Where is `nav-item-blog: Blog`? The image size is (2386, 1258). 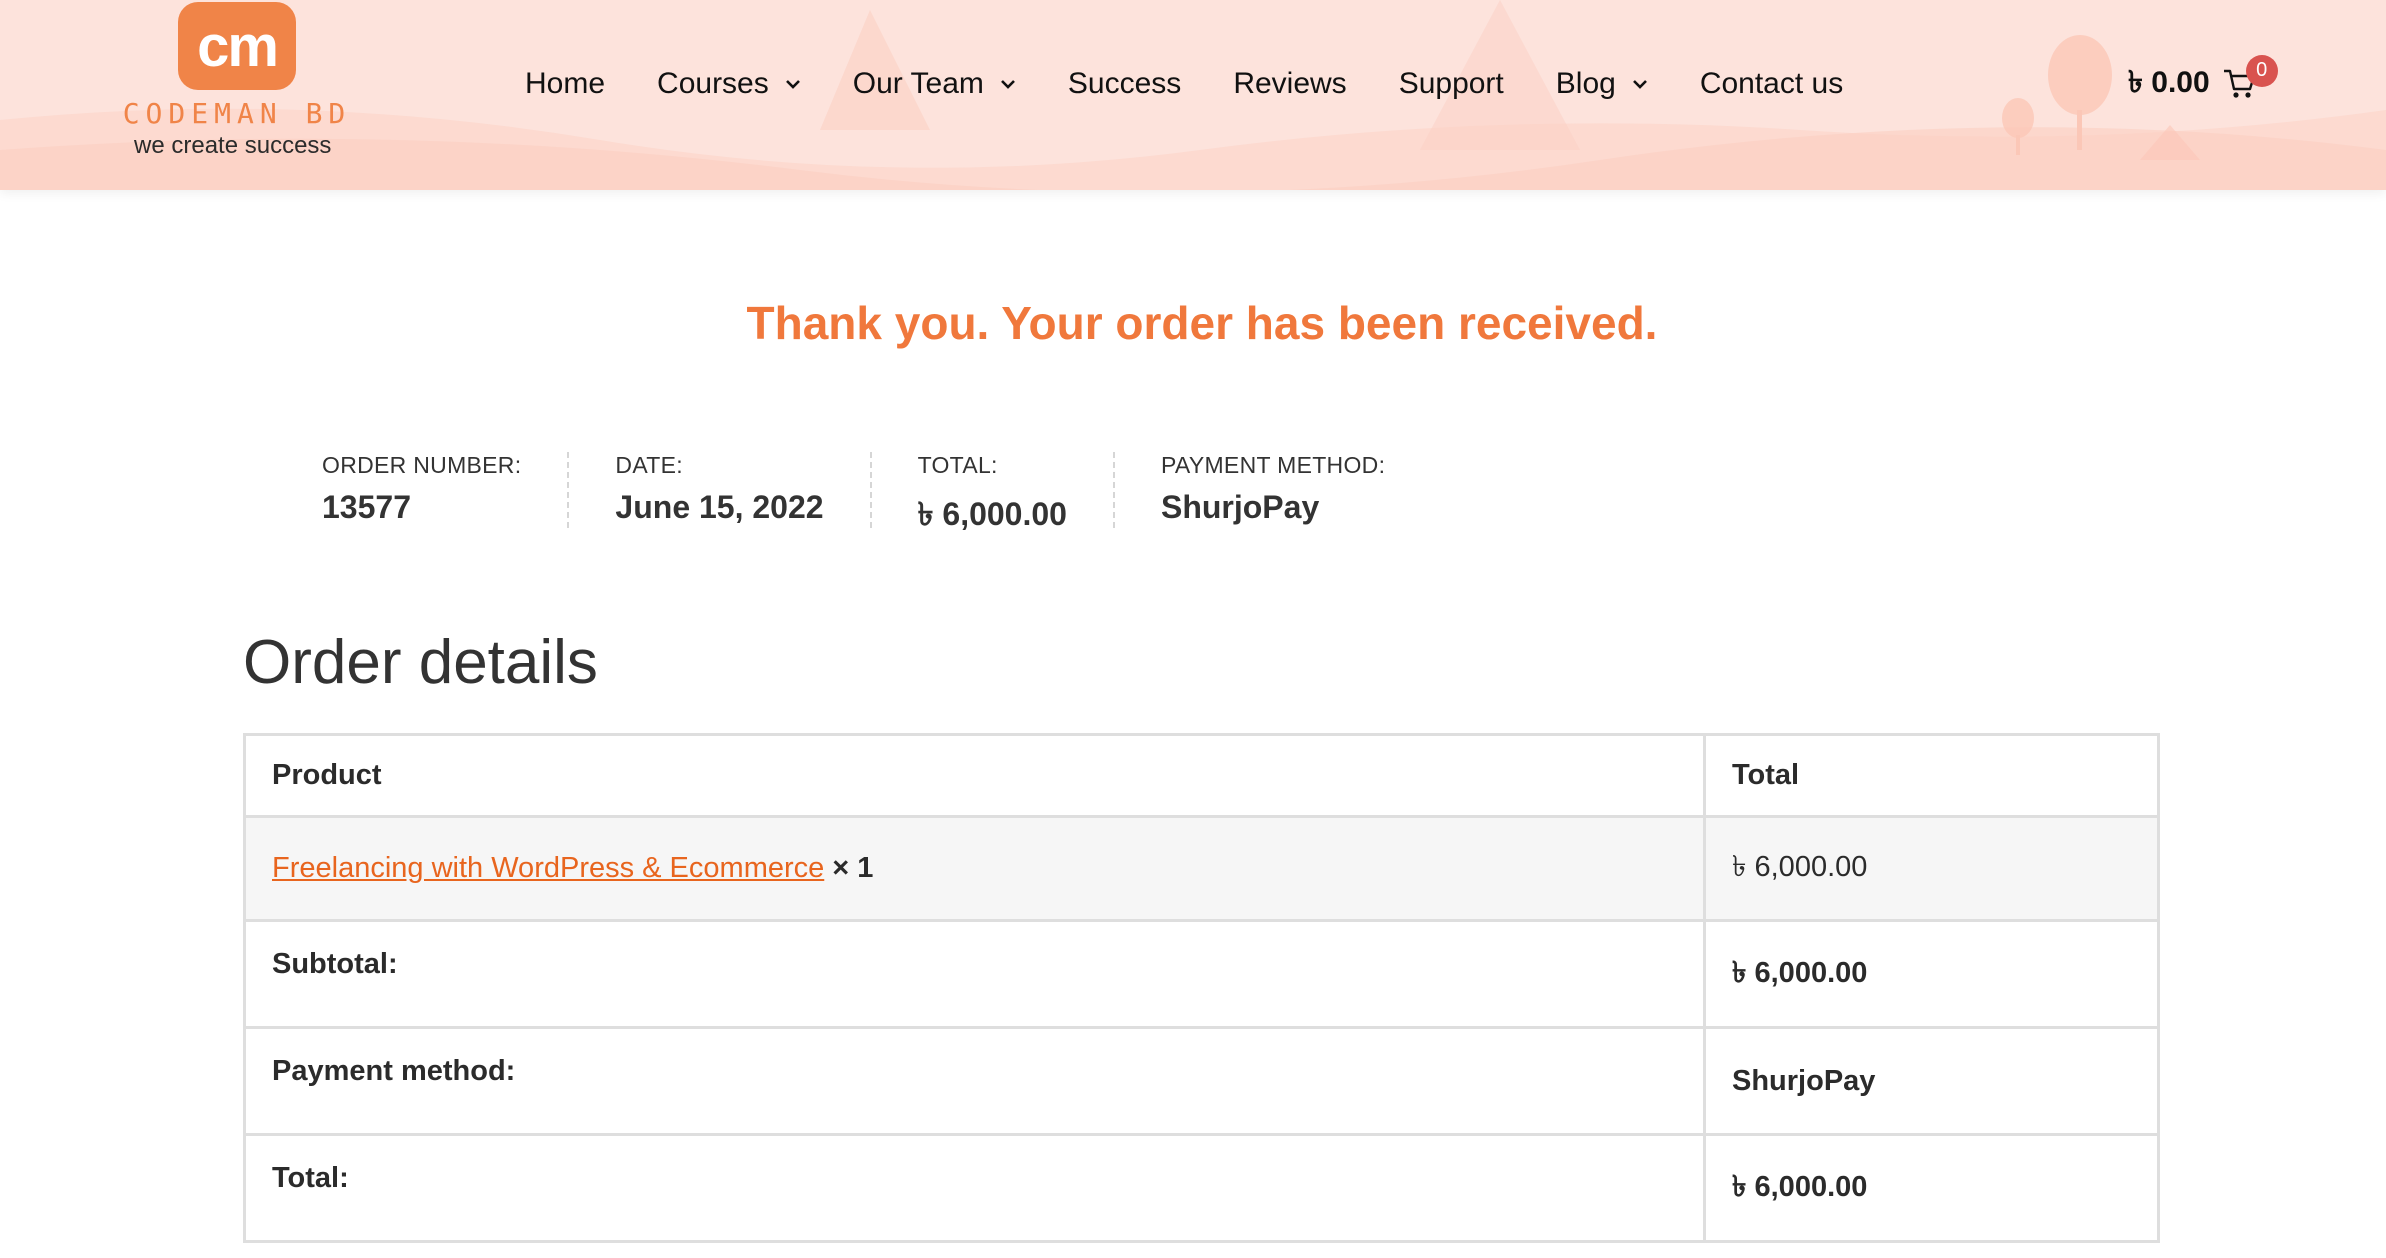
nav-item-blog: Blog is located at coordinates (1602, 84).